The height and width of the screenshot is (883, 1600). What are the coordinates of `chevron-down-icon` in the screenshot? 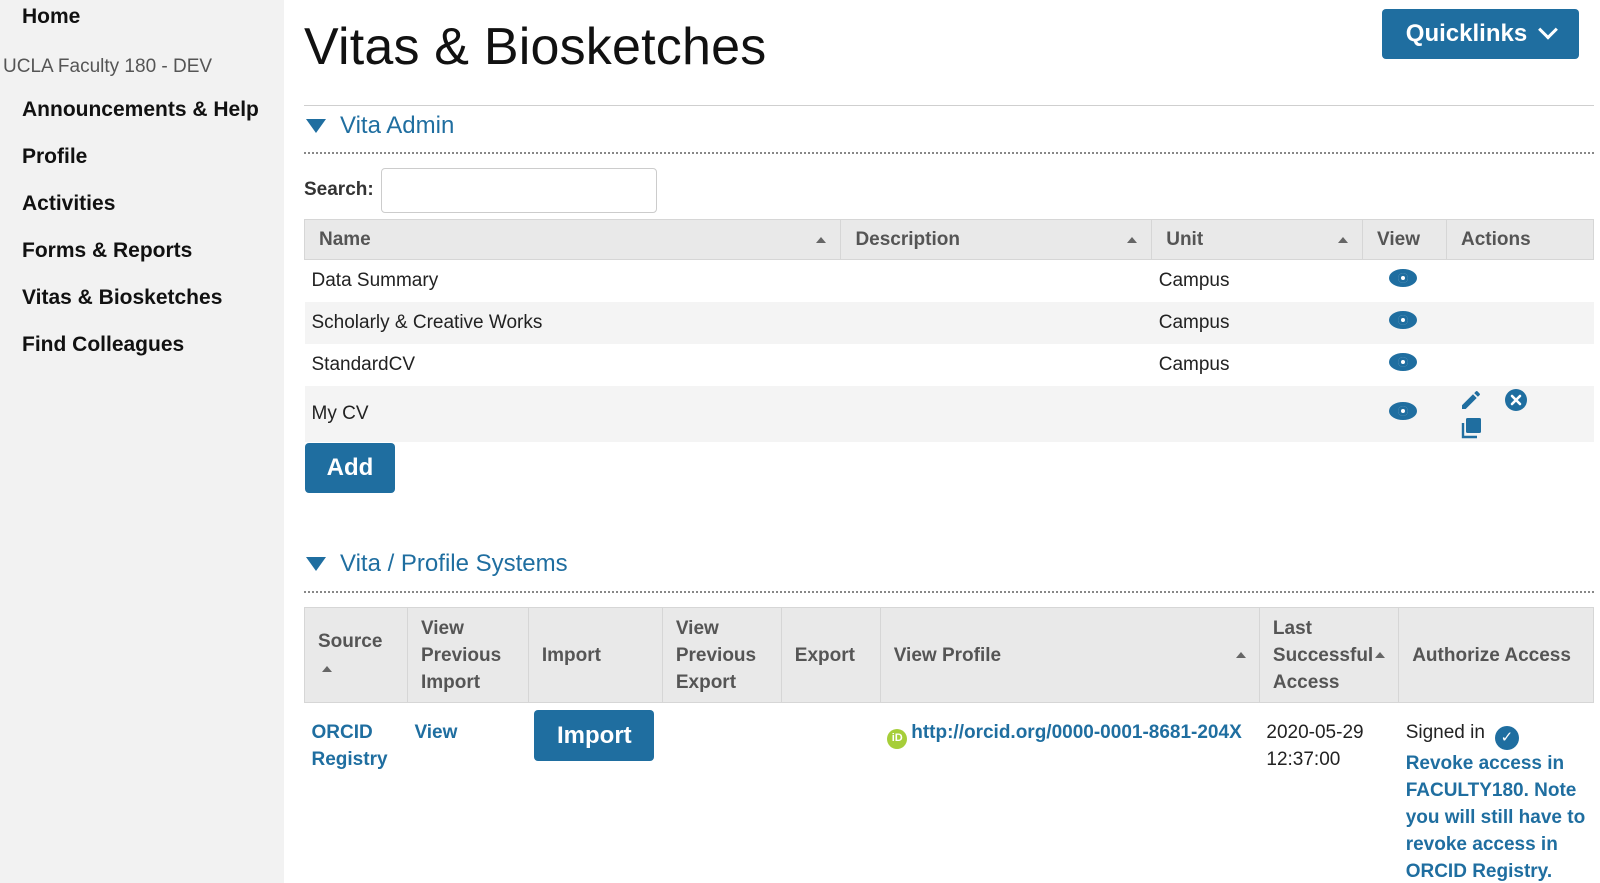 It's located at (1548, 29).